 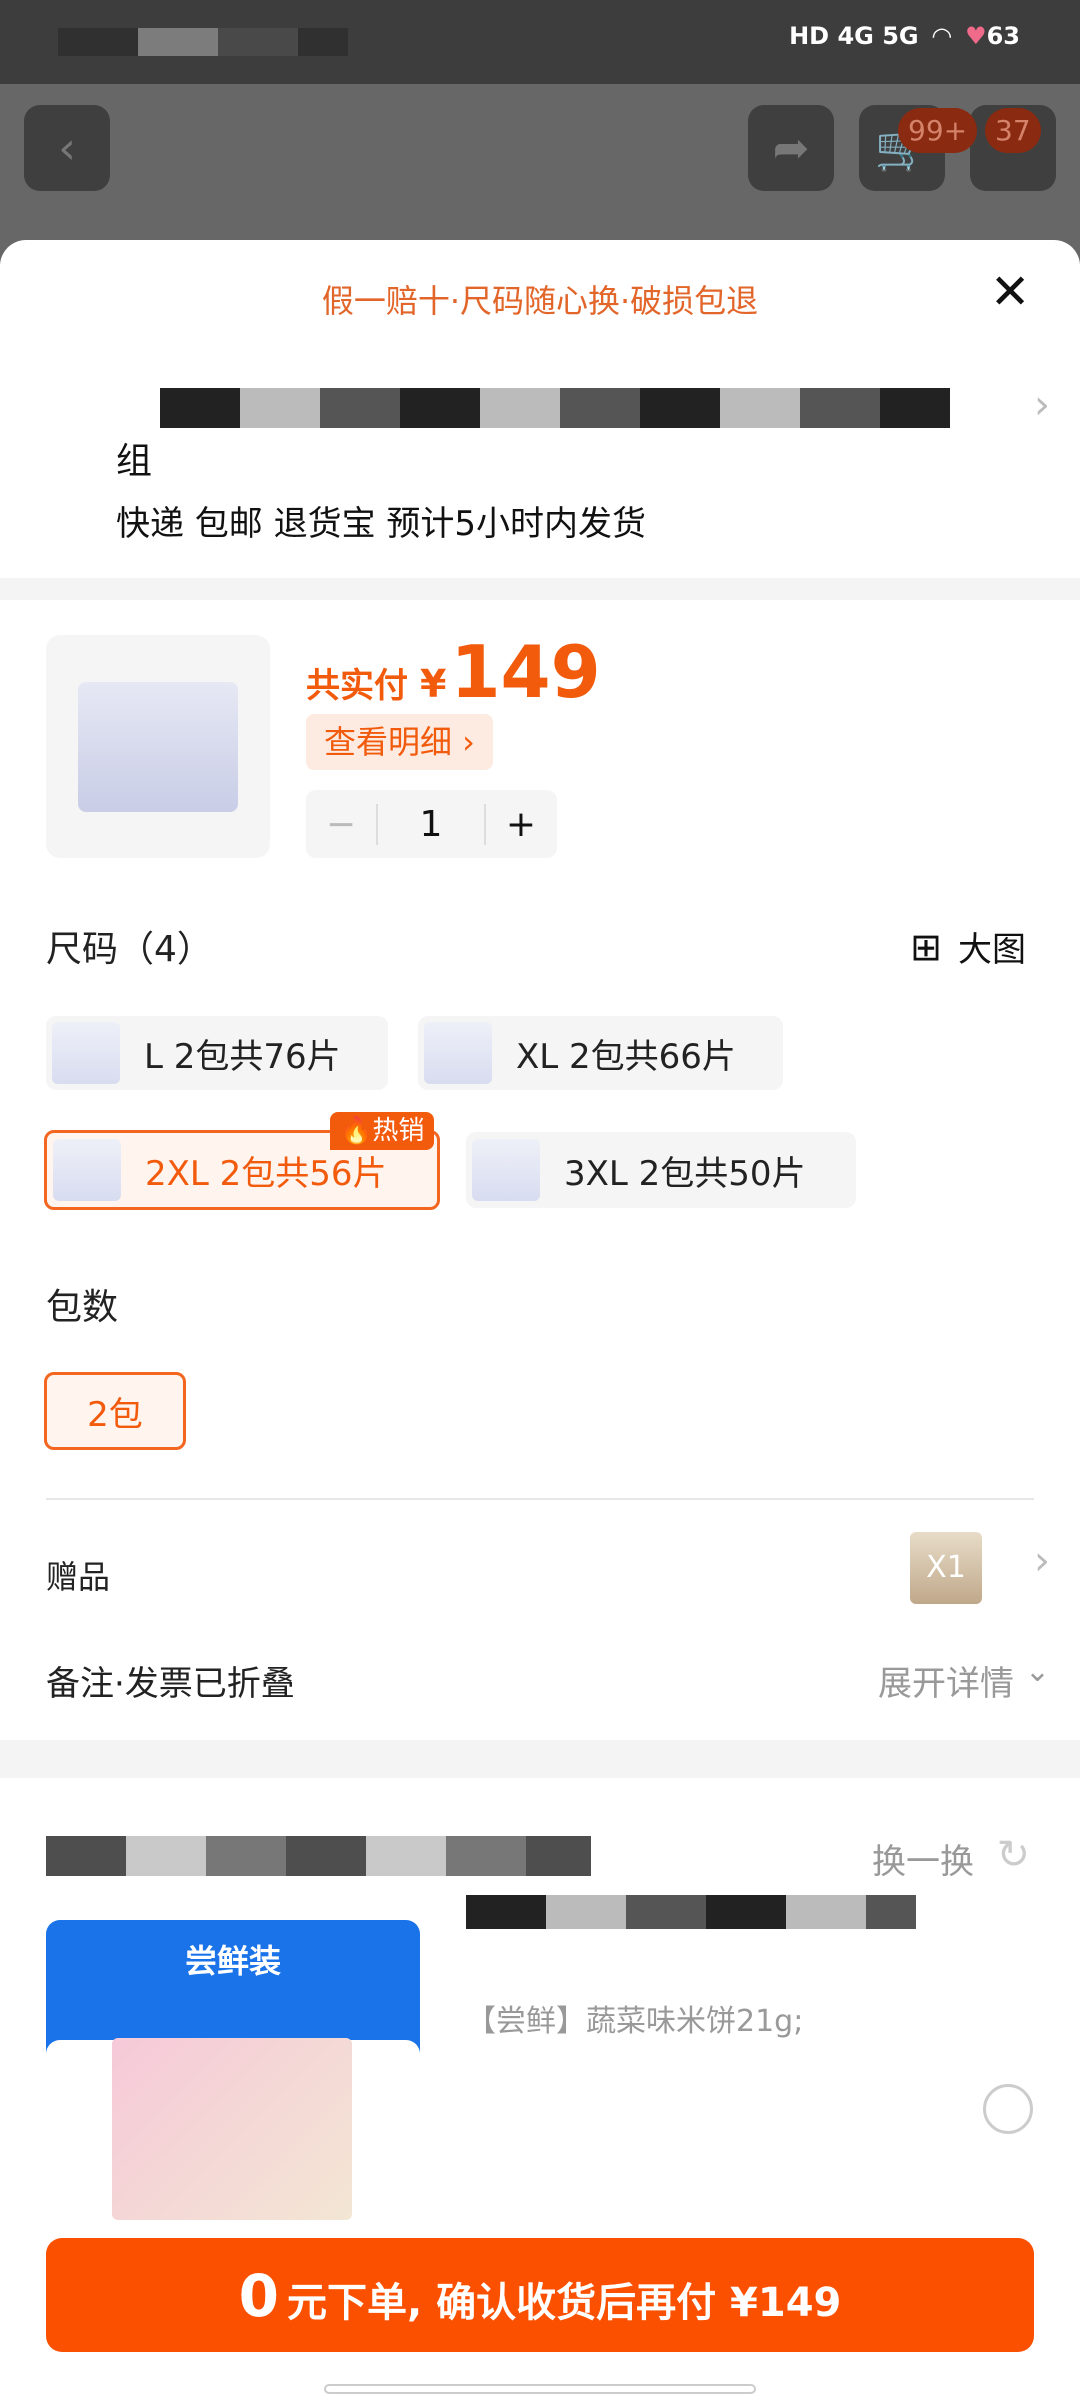 I want to click on cart-badge: 99+, so click(x=938, y=130).